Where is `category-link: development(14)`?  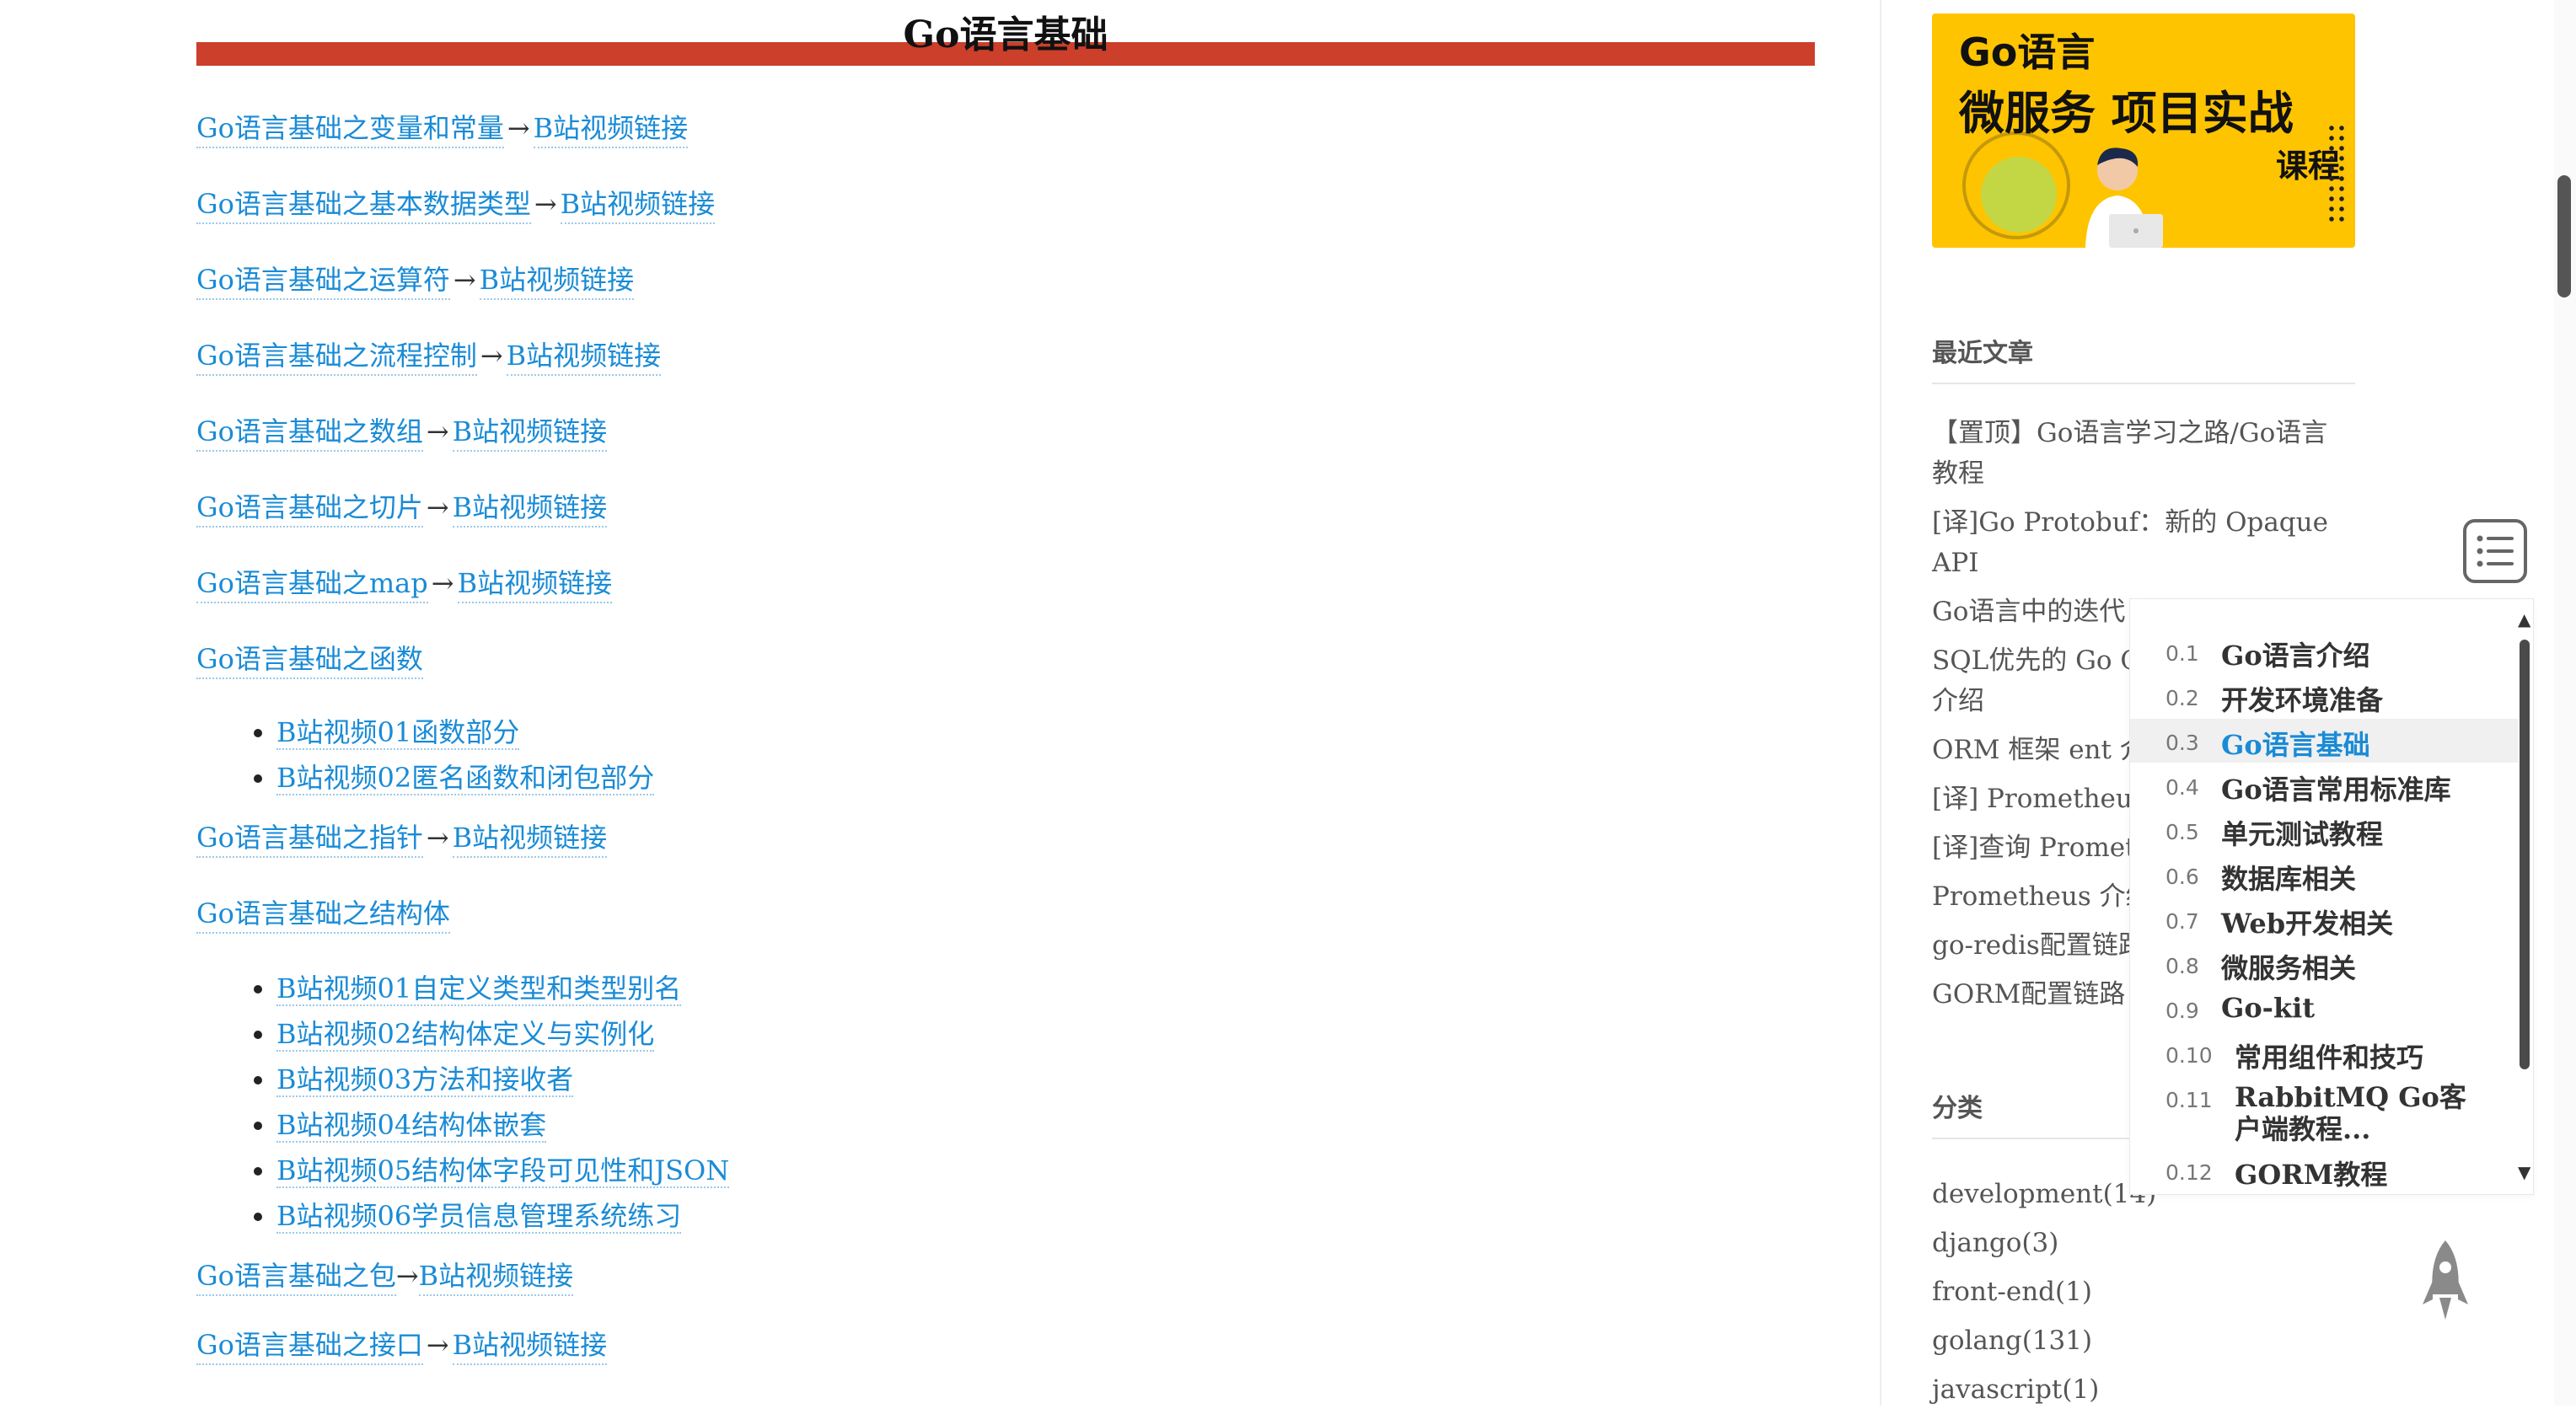 category-link: development(14) is located at coordinates (2044, 1194).